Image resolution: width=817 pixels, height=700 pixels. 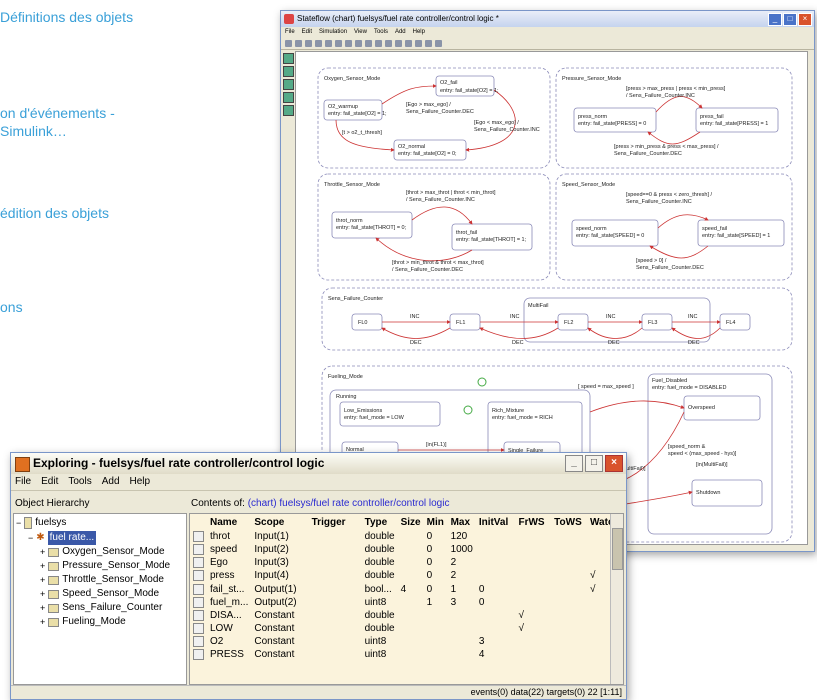 What do you see at coordinates (436, 522) in the screenshot?
I see `col-min-header: Min` at bounding box center [436, 522].